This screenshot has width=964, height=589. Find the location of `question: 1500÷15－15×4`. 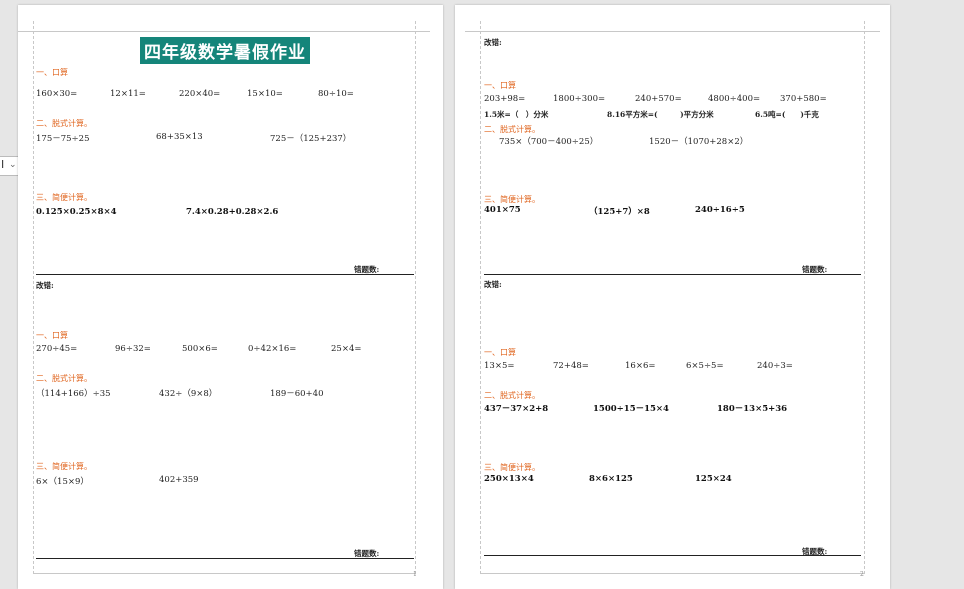

question: 1500÷15－15×4 is located at coordinates (631, 409).